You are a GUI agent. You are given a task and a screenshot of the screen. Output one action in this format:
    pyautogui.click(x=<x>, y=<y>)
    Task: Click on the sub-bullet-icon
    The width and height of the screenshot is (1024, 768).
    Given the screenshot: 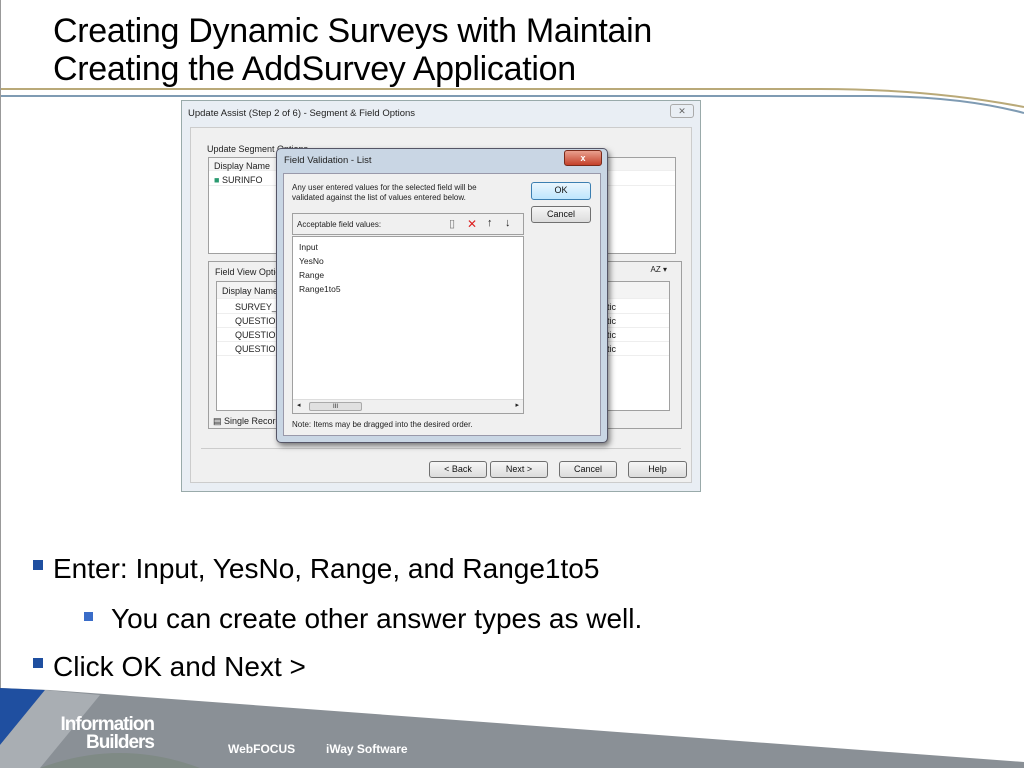 What is the action you would take?
    pyautogui.click(x=88, y=616)
    